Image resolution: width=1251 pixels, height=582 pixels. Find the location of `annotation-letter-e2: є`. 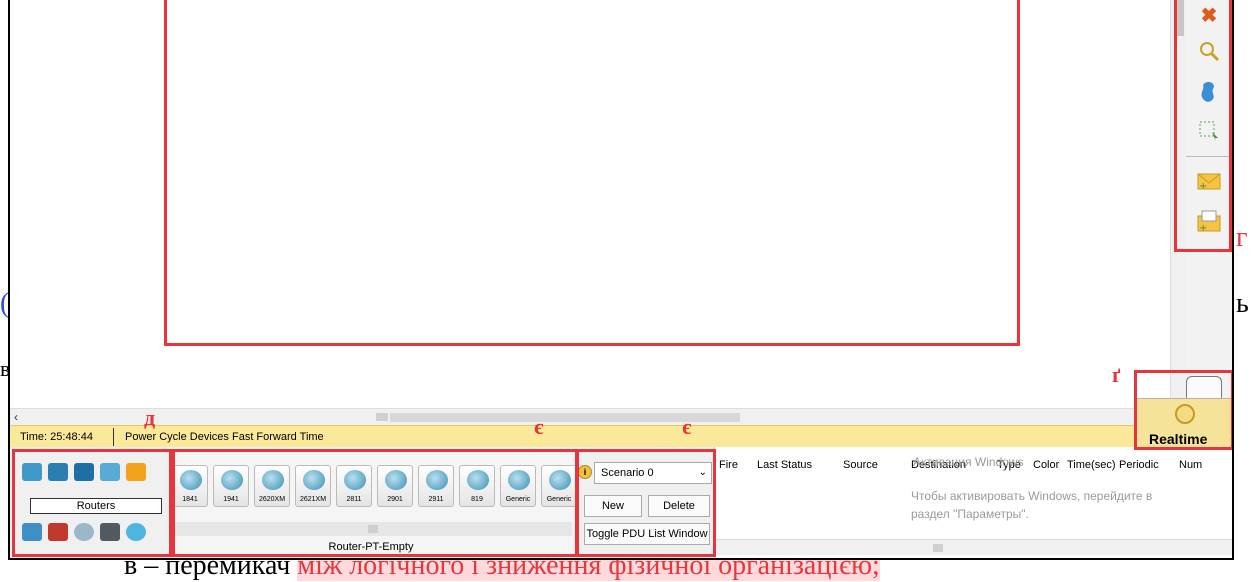

annotation-letter-e2: є is located at coordinates (687, 426).